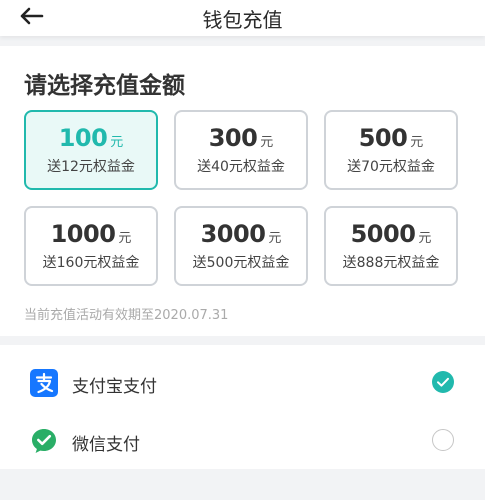 This screenshot has width=485, height=500. I want to click on payment-method-alipay: 支付宝支付, so click(242, 382).